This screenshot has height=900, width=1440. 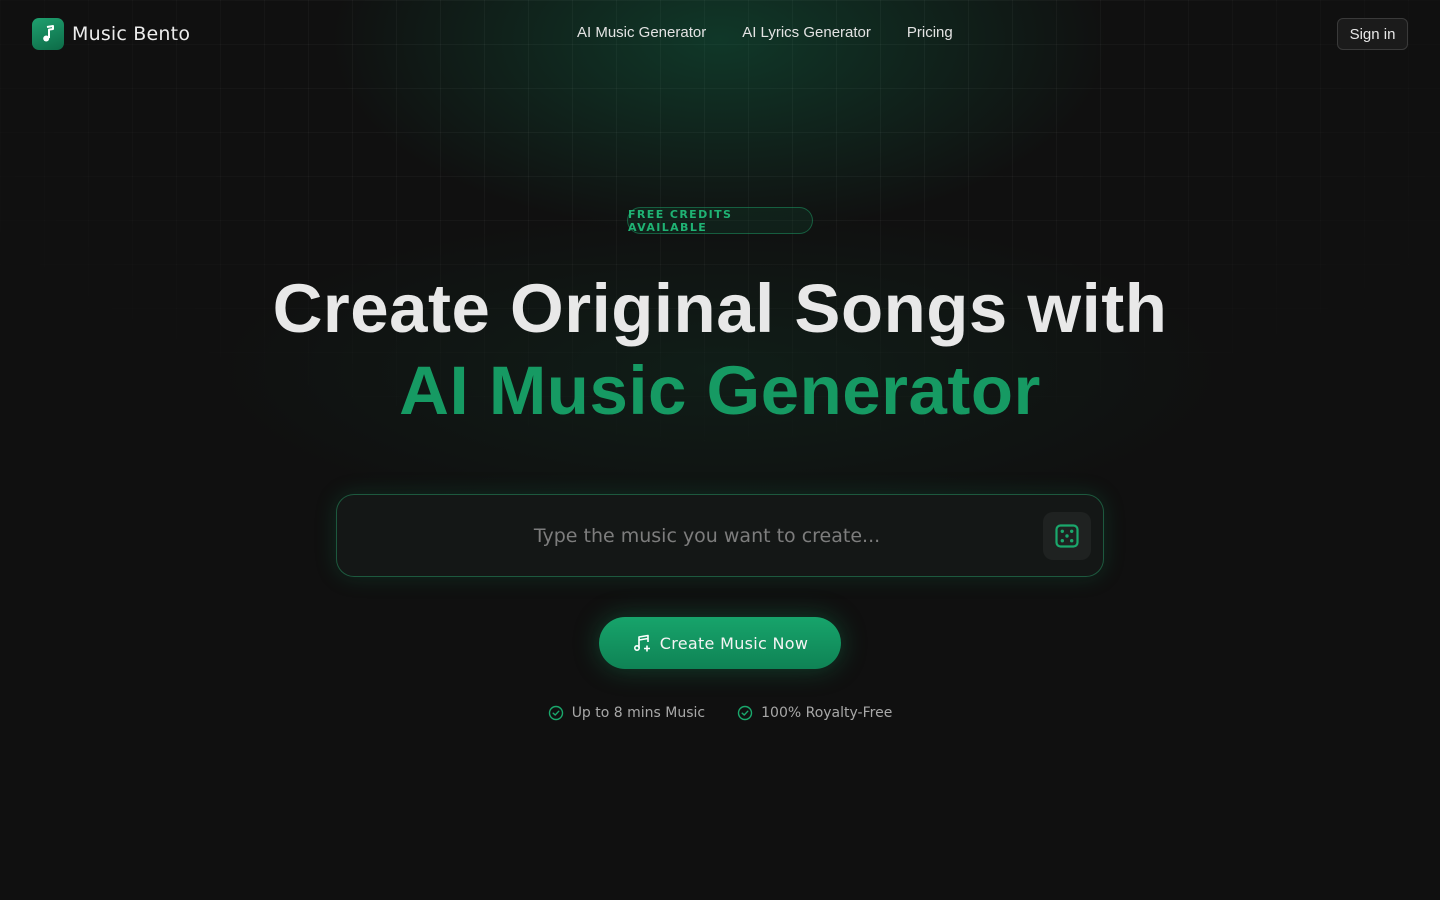 I want to click on nav-link-ai-music-generator: AI Music Generator, so click(x=641, y=32).